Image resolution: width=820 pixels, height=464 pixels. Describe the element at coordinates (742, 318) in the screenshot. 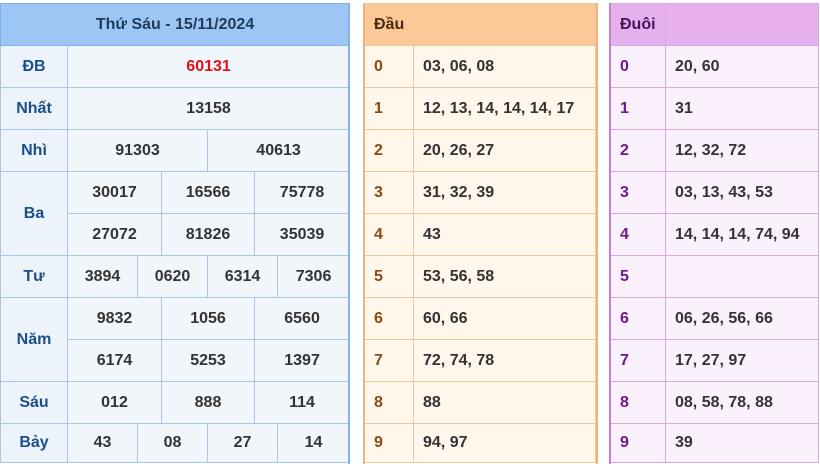

I see `tail-list: 06, 26, 56, 66` at that location.